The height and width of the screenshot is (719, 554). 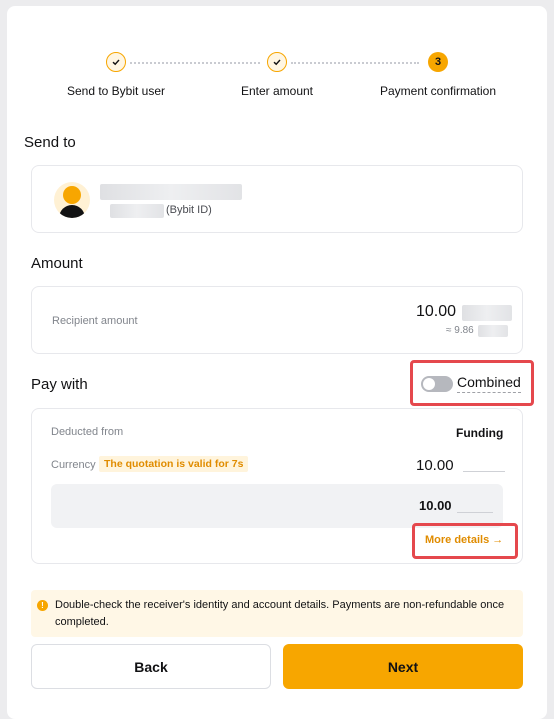 What do you see at coordinates (438, 62) in the screenshot?
I see `step-number-badge: 3` at bounding box center [438, 62].